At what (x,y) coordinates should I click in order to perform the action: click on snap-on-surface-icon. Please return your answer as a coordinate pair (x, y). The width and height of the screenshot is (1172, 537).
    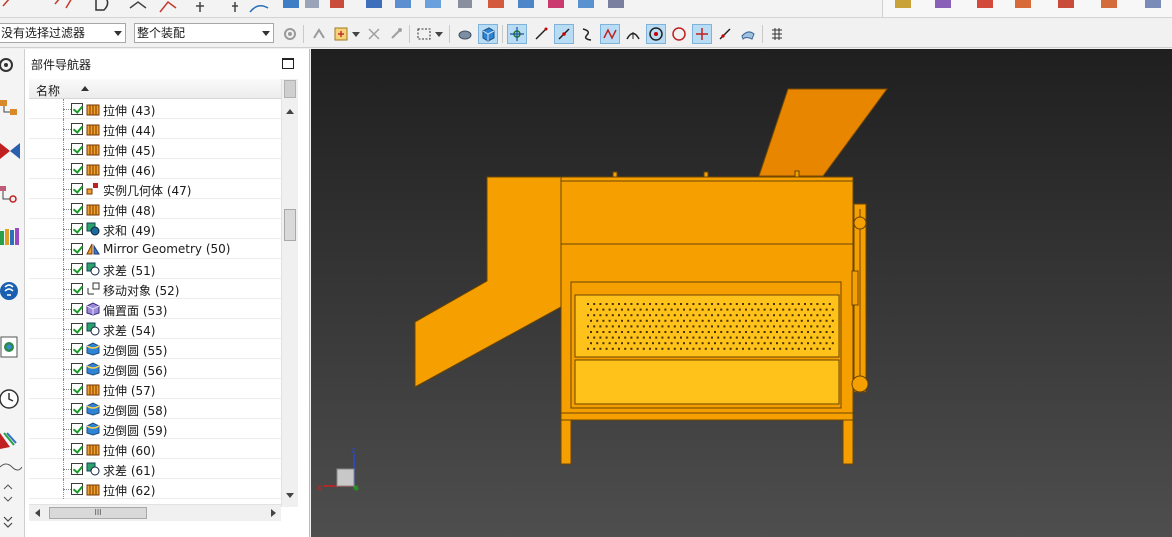
    Looking at the image, I should click on (748, 34).